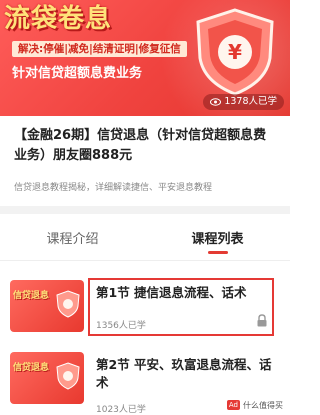  I want to click on lesson-learner-count: 1023人已学, so click(121, 410).